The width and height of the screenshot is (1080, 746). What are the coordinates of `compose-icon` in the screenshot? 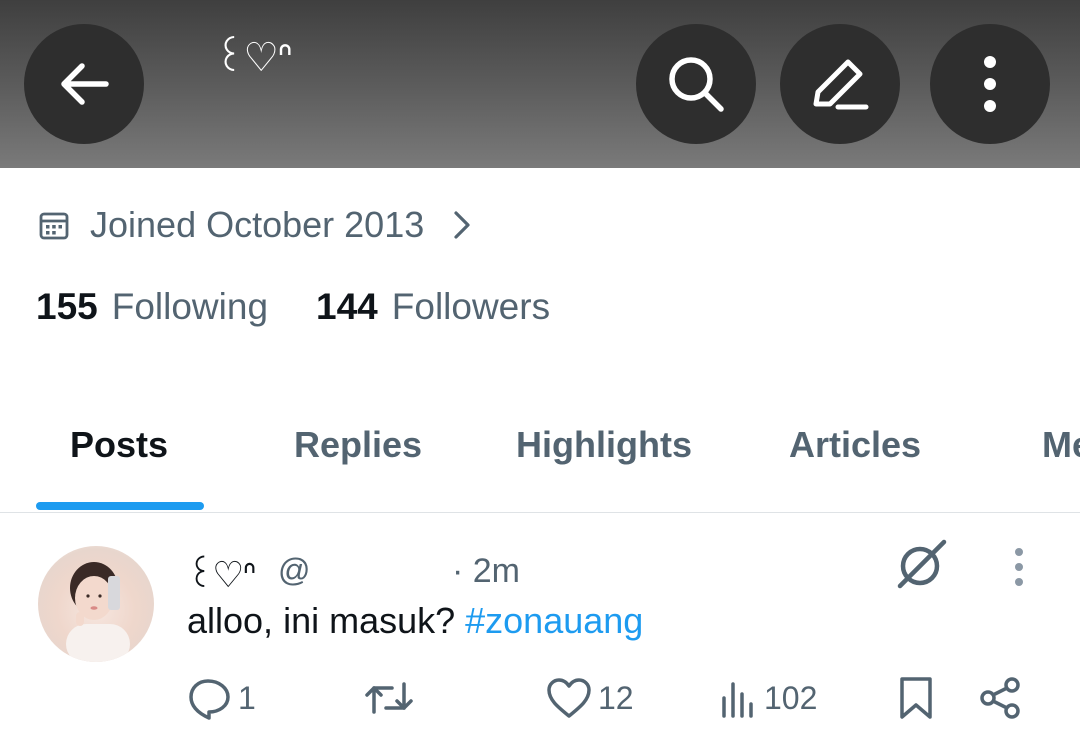 It's located at (841, 84).